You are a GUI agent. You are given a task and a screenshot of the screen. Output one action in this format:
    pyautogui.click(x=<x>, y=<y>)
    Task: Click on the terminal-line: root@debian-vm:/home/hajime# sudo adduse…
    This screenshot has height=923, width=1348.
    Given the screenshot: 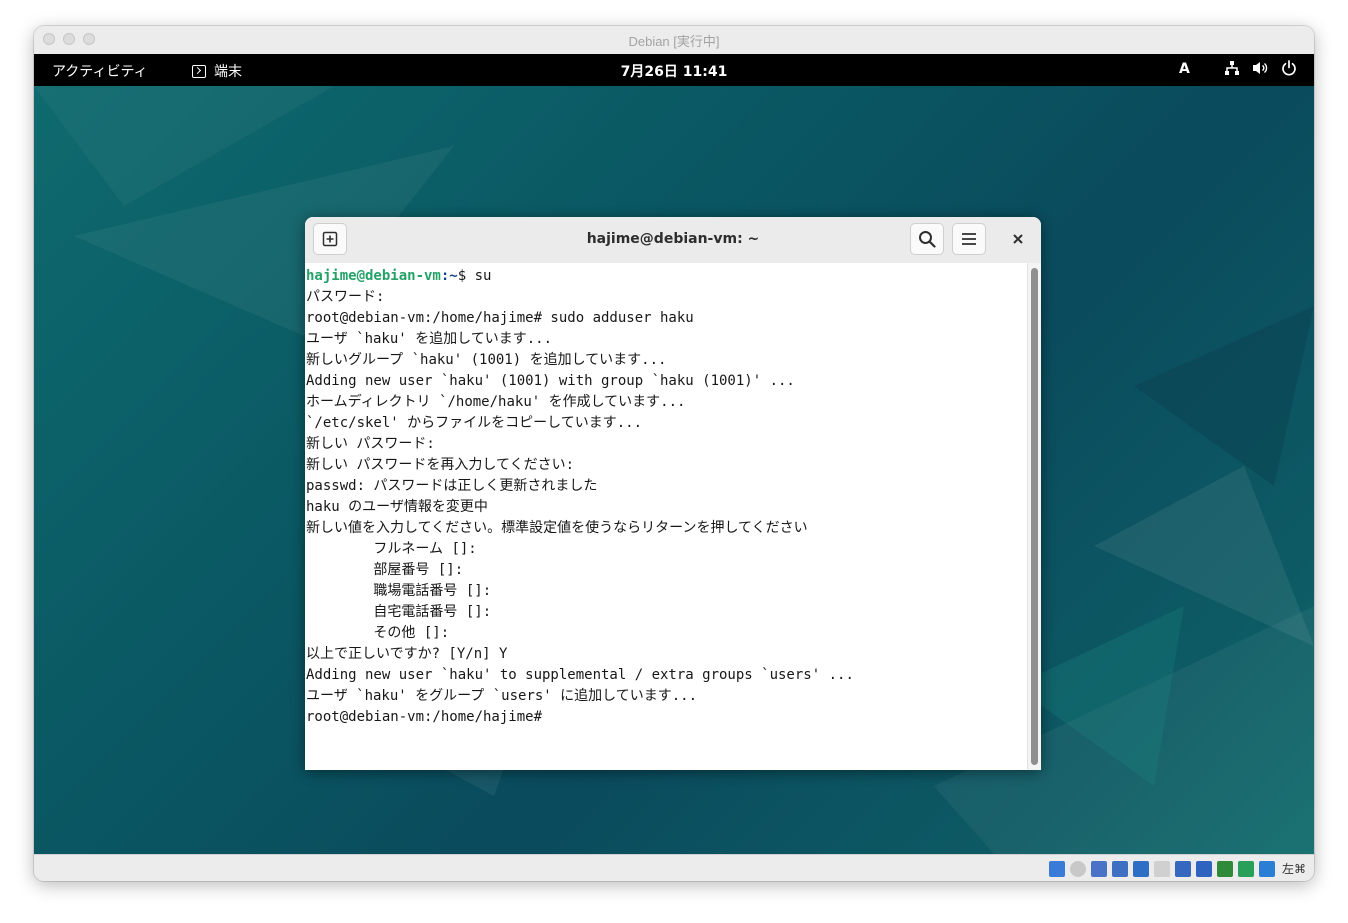 What is the action you would take?
    pyautogui.click(x=500, y=318)
    